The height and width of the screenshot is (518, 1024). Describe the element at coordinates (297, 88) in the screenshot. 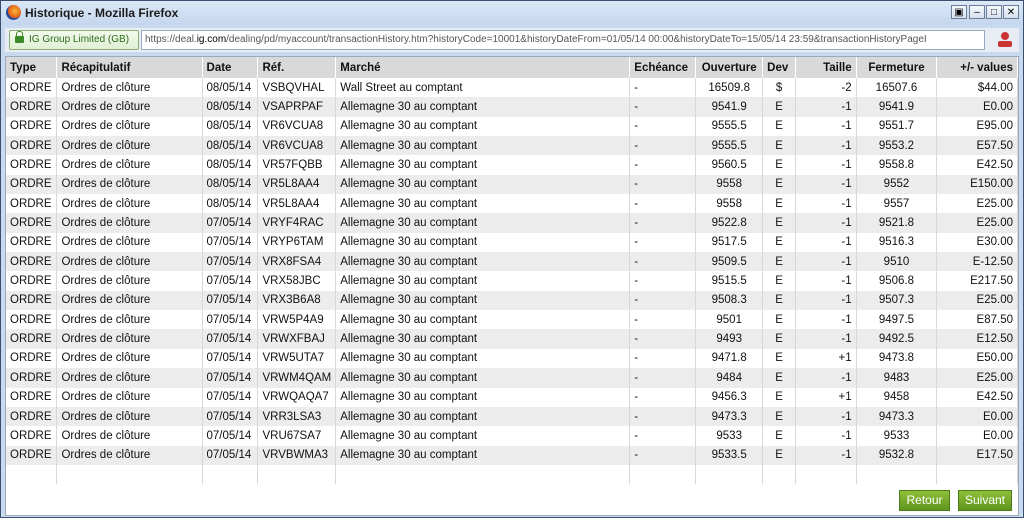

I see `cell-ref: VSBQVHAL` at that location.